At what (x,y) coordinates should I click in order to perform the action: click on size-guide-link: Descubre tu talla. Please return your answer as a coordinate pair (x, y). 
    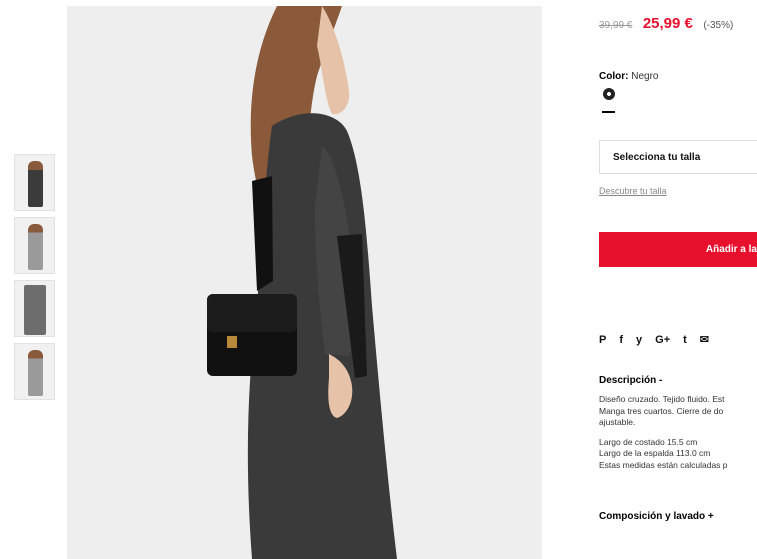
    Looking at the image, I should click on (633, 191).